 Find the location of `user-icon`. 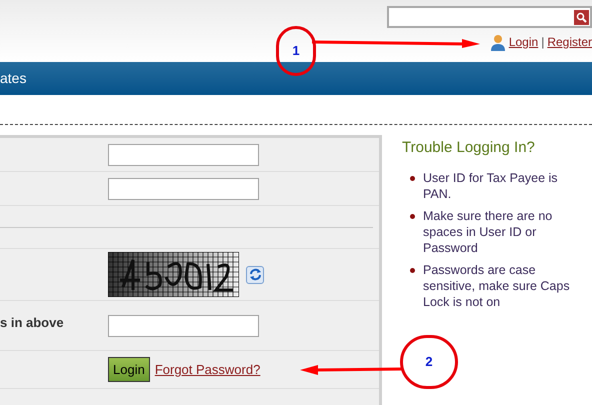

user-icon is located at coordinates (498, 42).